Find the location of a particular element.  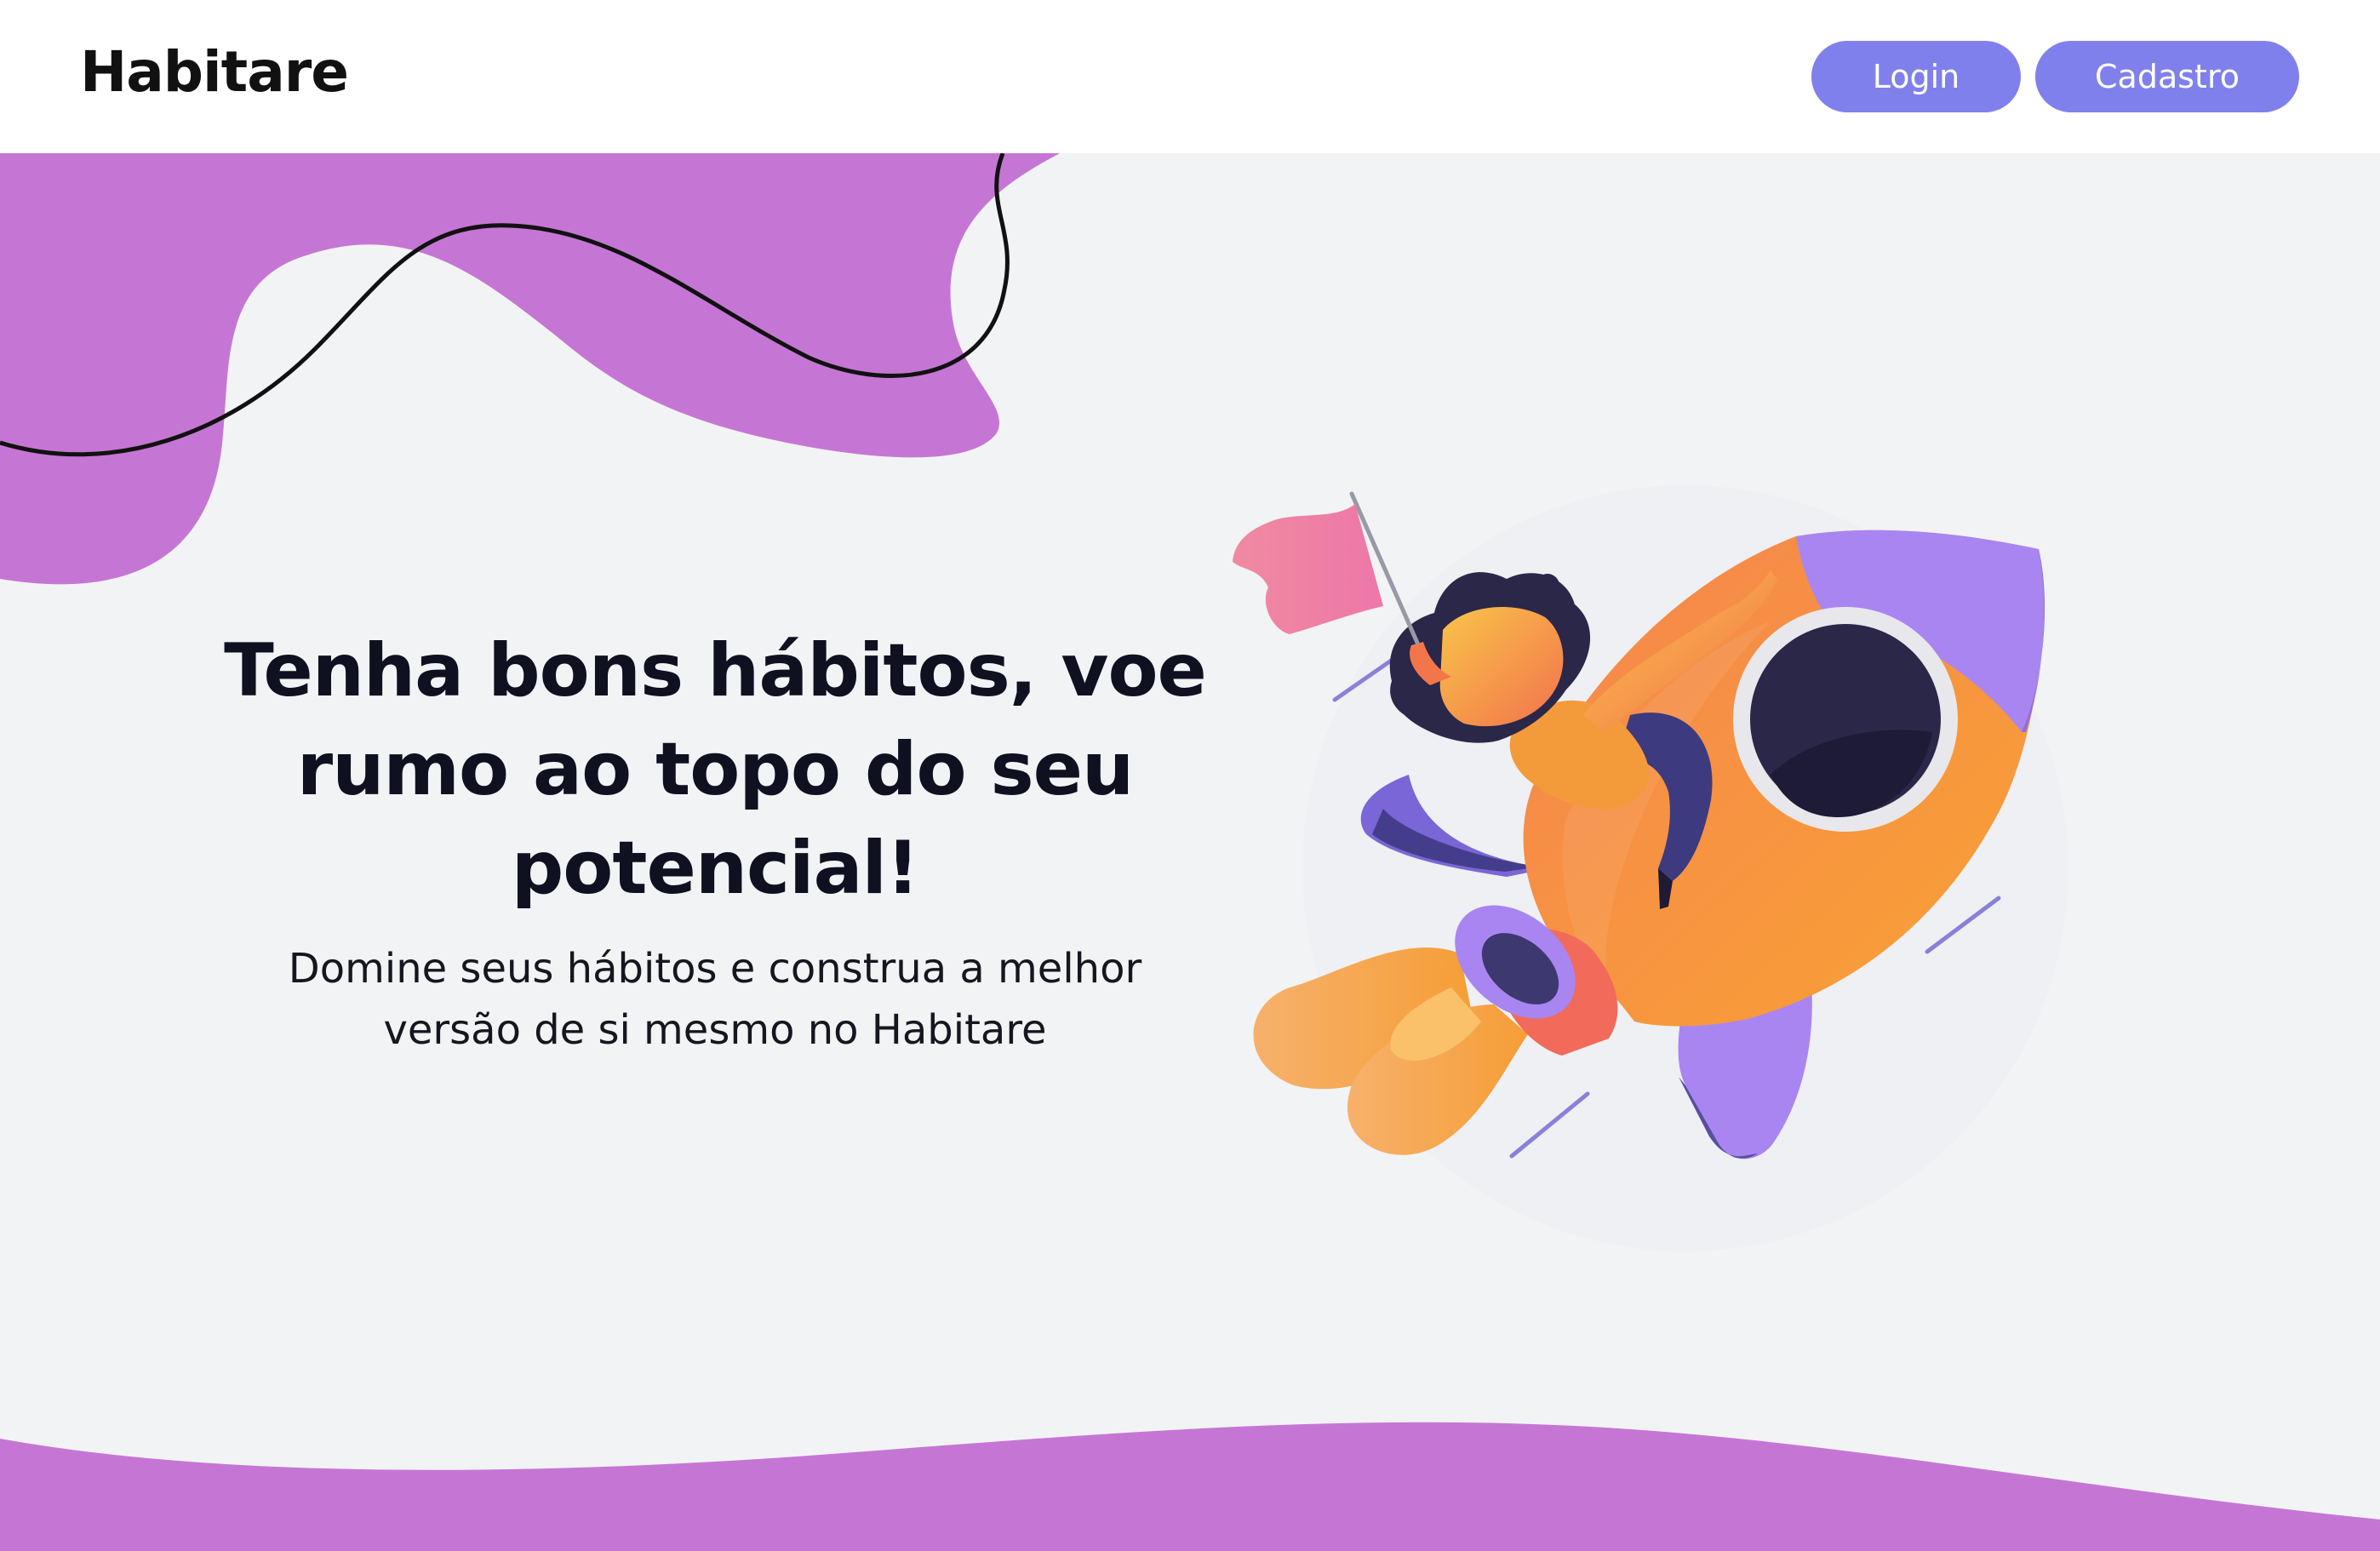

habitare-logo: Habitare is located at coordinates (215, 72).